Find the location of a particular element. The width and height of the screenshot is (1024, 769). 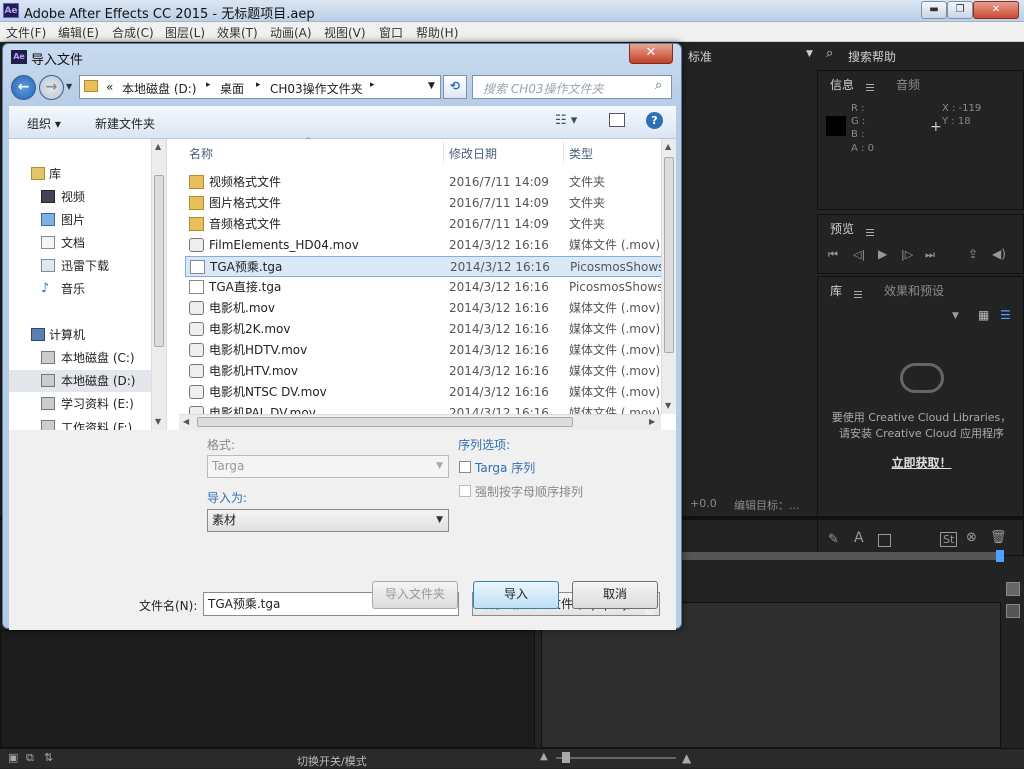

targa-sequence-label: Targa 序列 is located at coordinates (505, 467).